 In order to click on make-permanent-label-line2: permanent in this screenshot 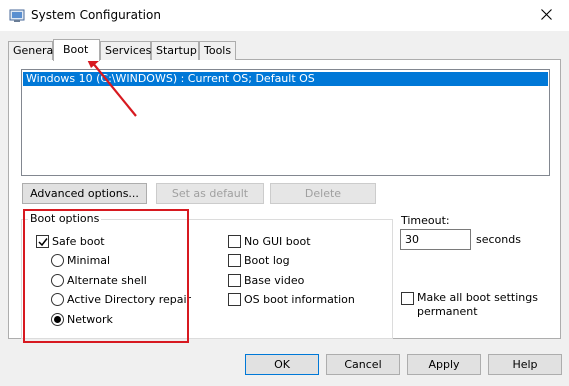, I will do `click(447, 311)`.